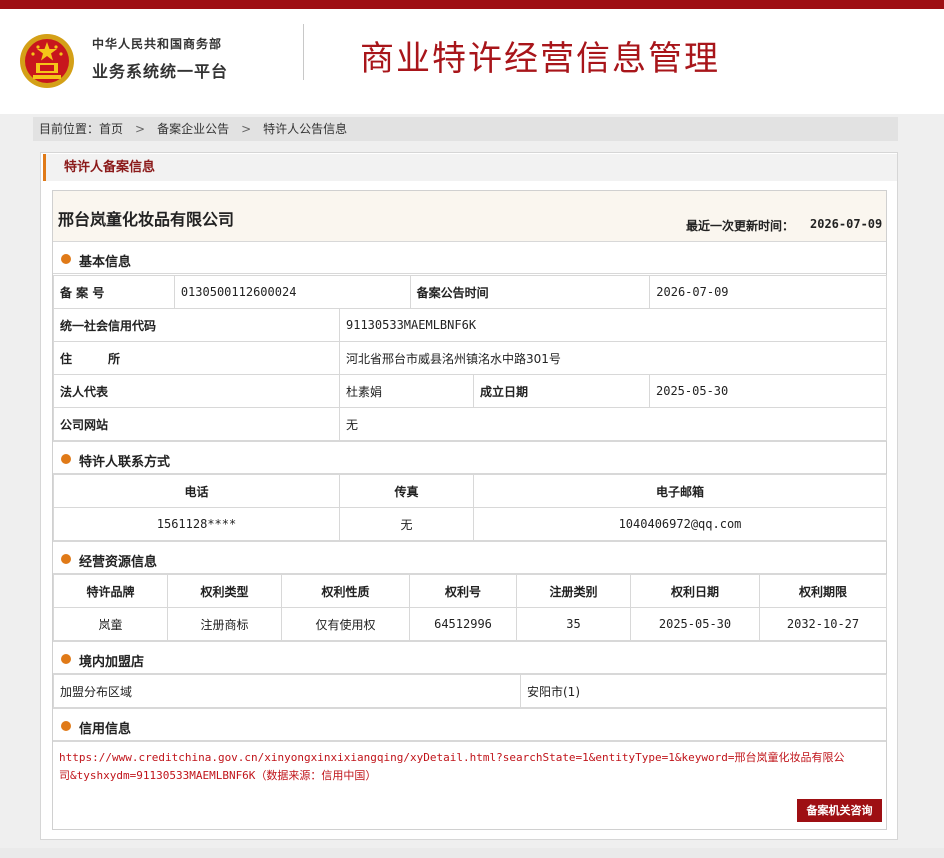 The width and height of the screenshot is (944, 858). What do you see at coordinates (287, 691) in the screenshot?
I see `franchise-area-label: 加盟分布区域` at bounding box center [287, 691].